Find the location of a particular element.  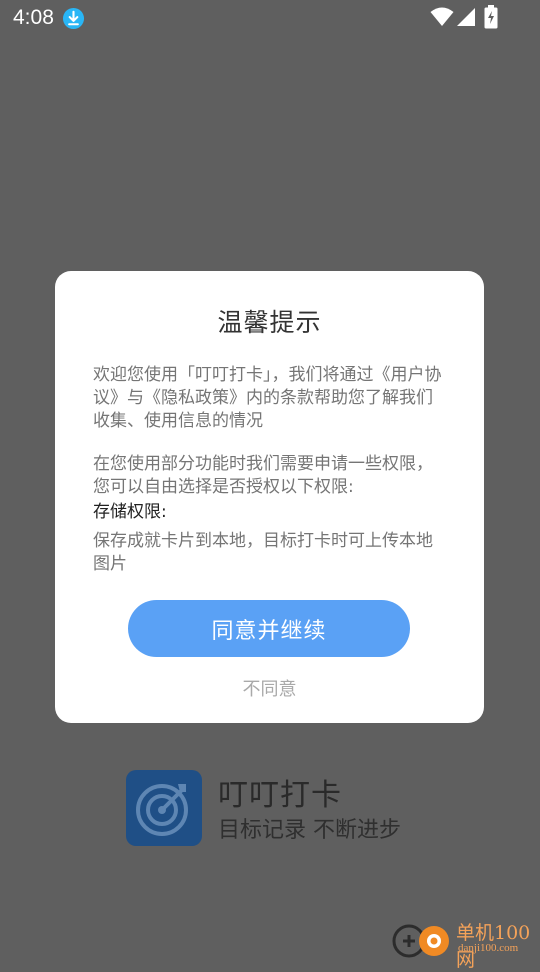

dialog-title: 温馨提示 is located at coordinates (269, 322).